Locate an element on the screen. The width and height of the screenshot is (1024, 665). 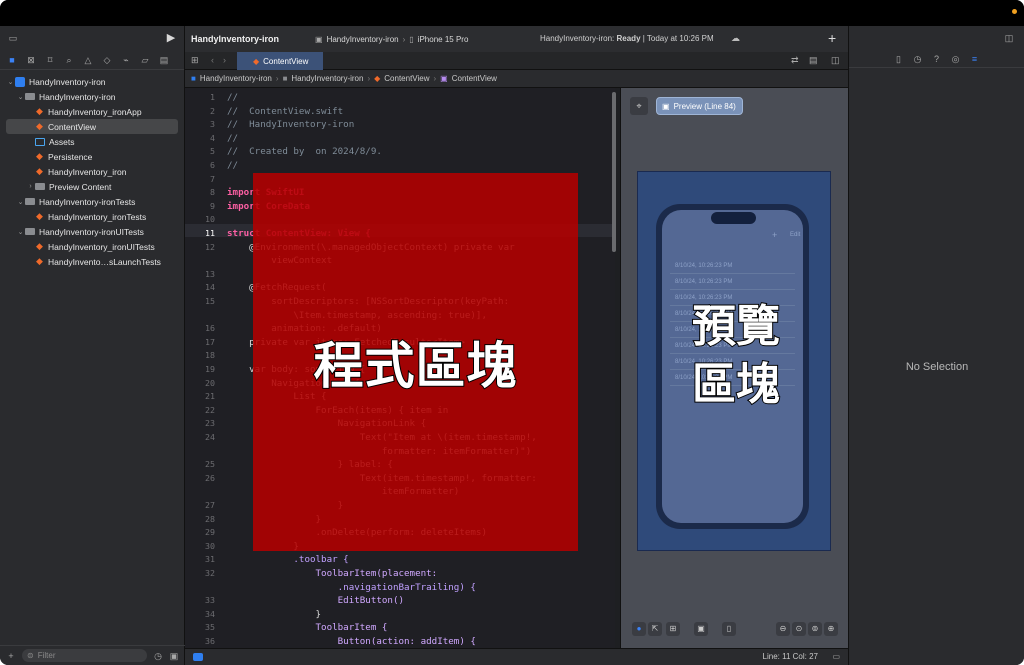
bookmark-icon: ⌑ is located at coordinates (50, 60).